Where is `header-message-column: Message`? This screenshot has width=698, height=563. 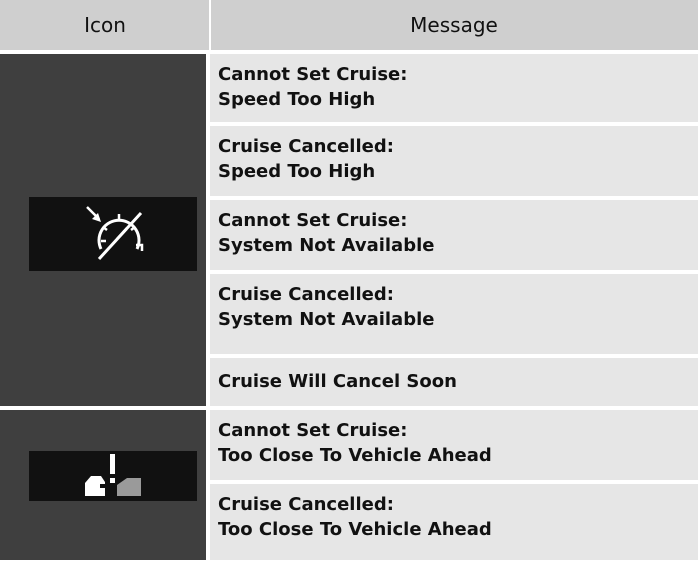
header-message-column: Message is located at coordinates (454, 25).